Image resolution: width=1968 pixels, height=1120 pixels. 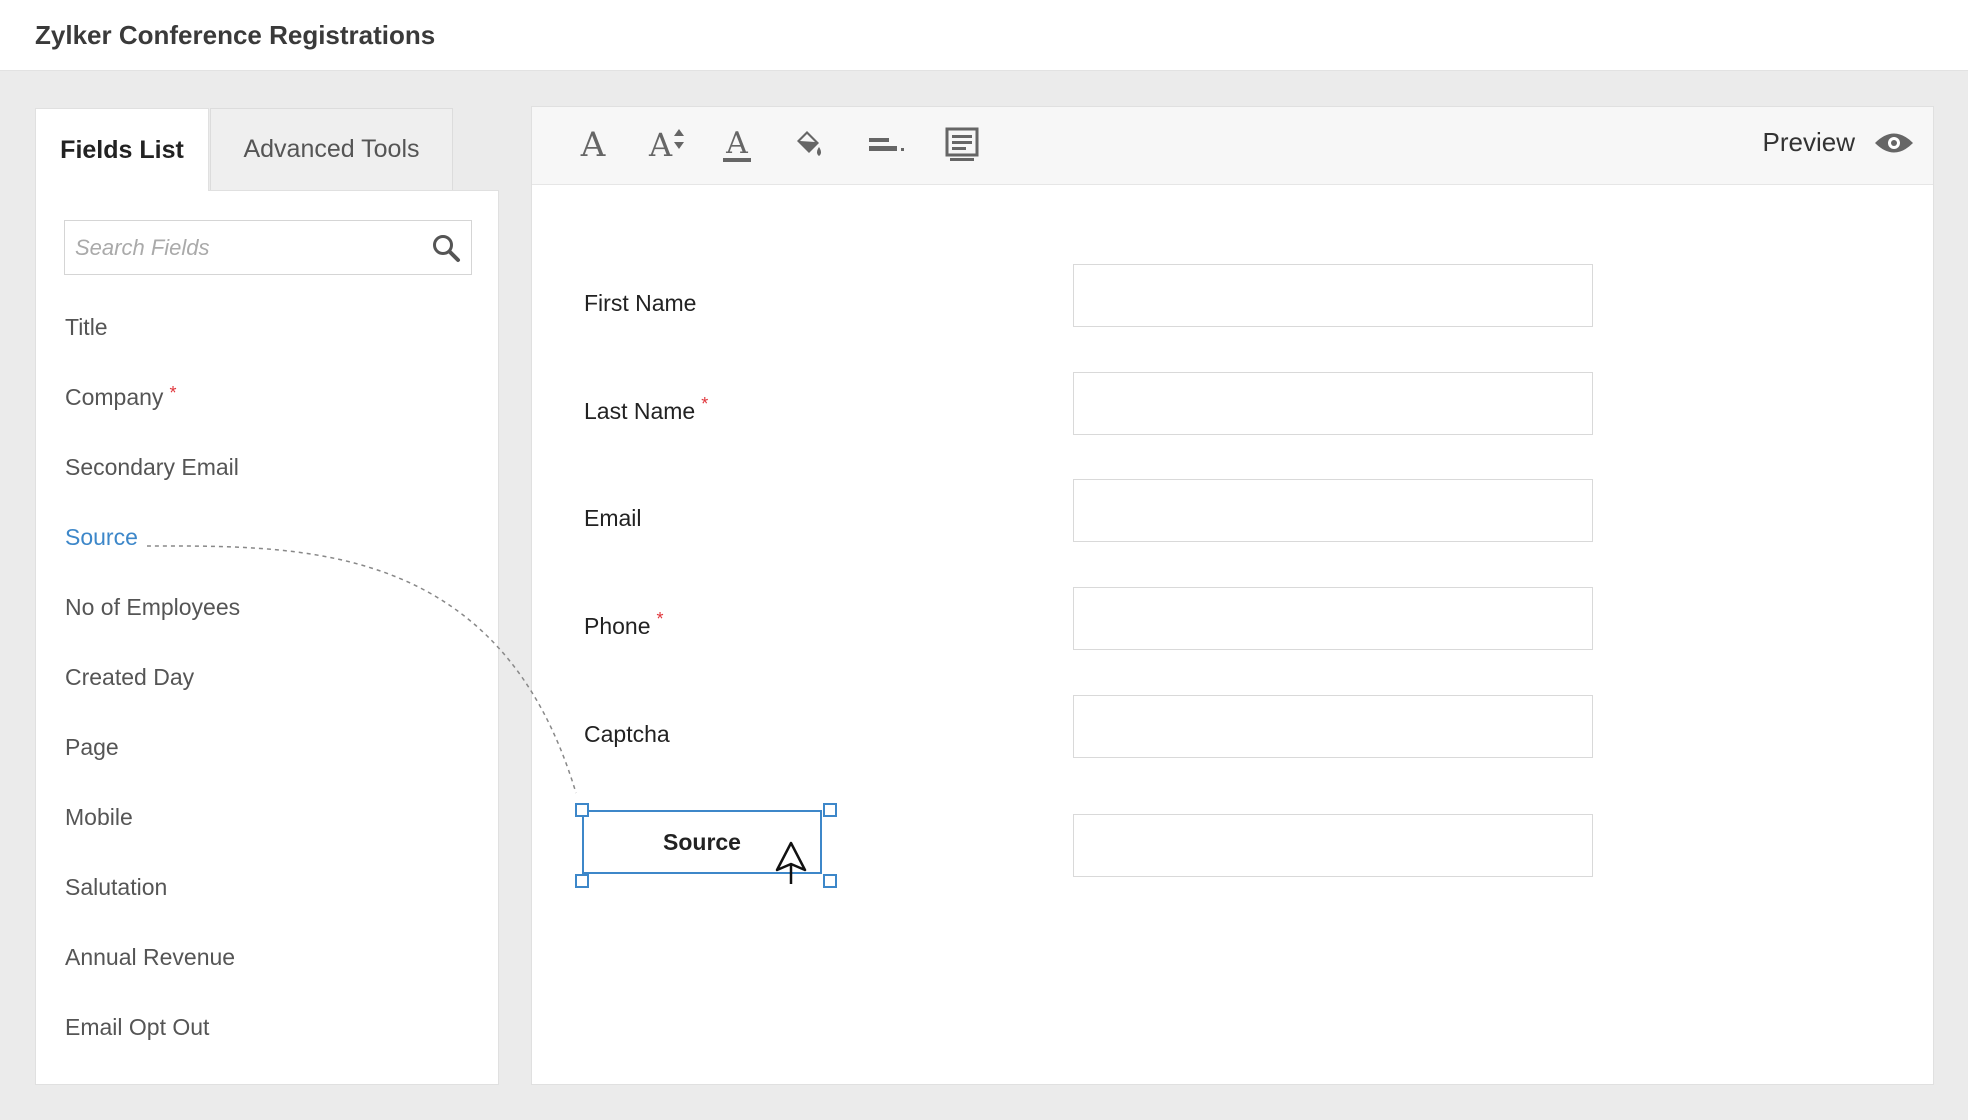 I want to click on form-field-label: Email, so click(x=613, y=518).